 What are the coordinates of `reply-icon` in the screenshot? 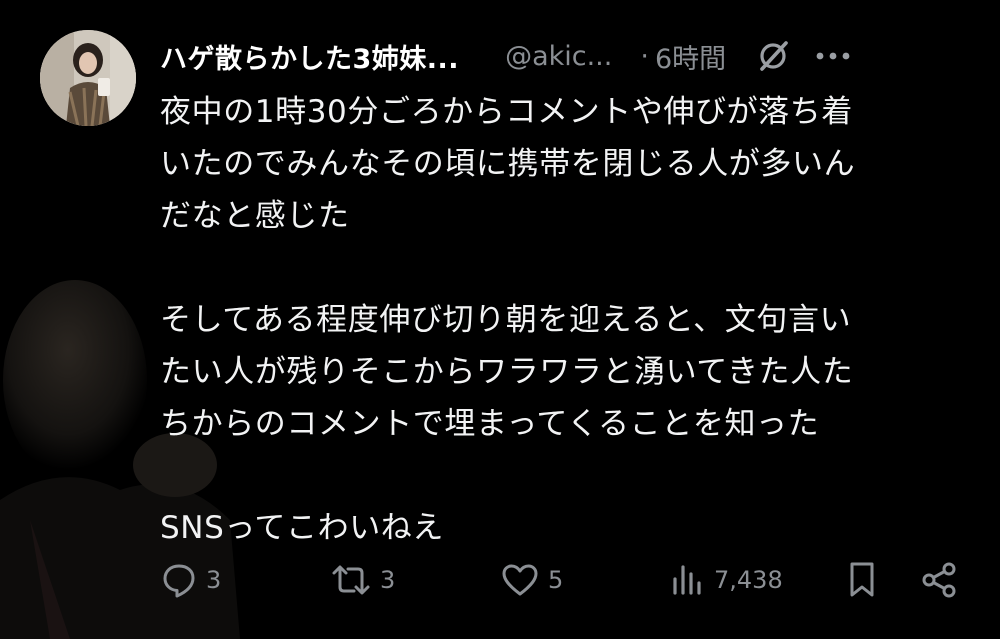 It's located at (179, 581).